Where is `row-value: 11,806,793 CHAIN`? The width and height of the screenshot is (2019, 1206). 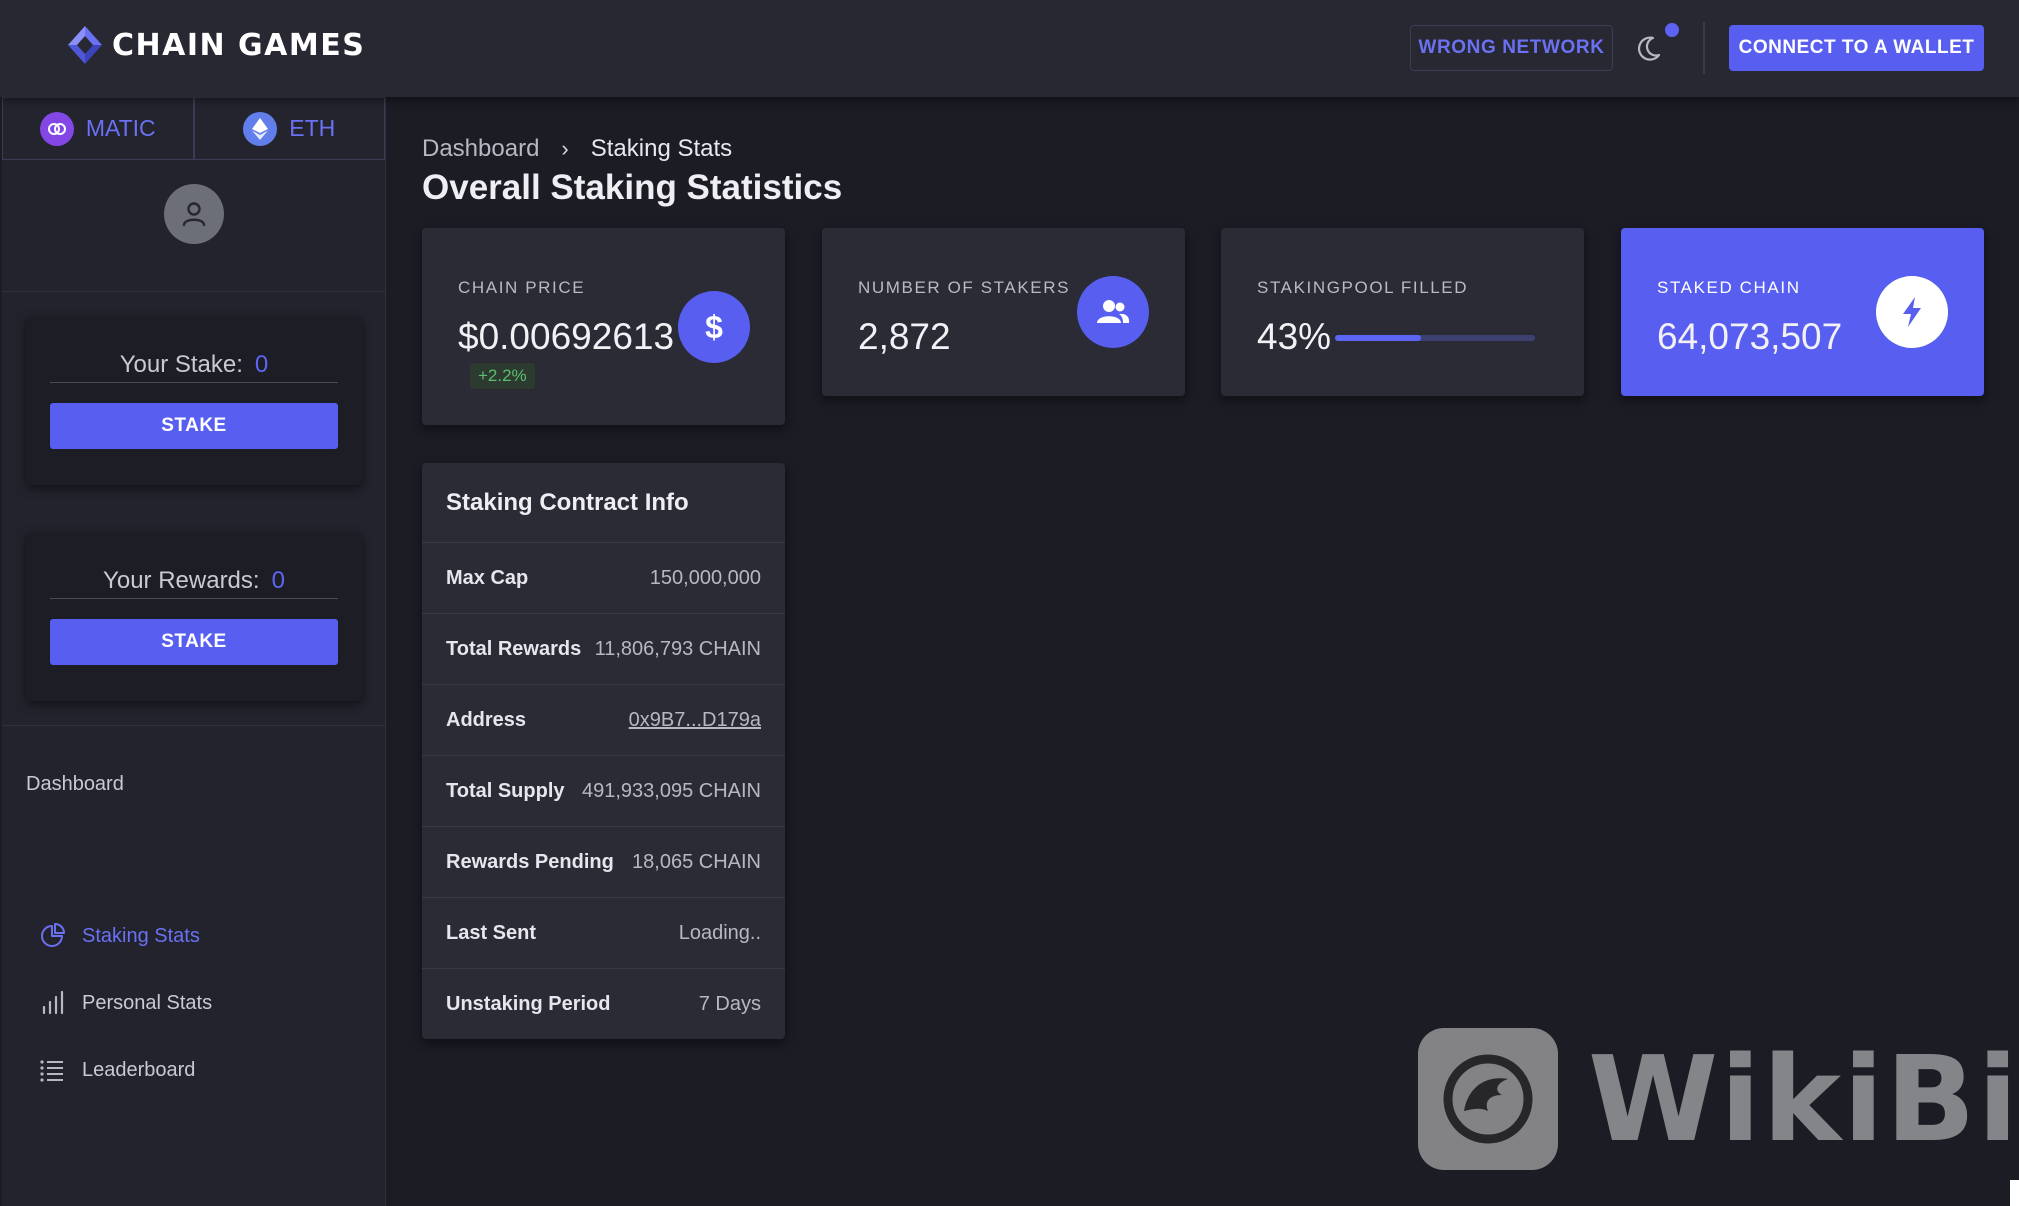
row-value: 11,806,793 CHAIN is located at coordinates (677, 648).